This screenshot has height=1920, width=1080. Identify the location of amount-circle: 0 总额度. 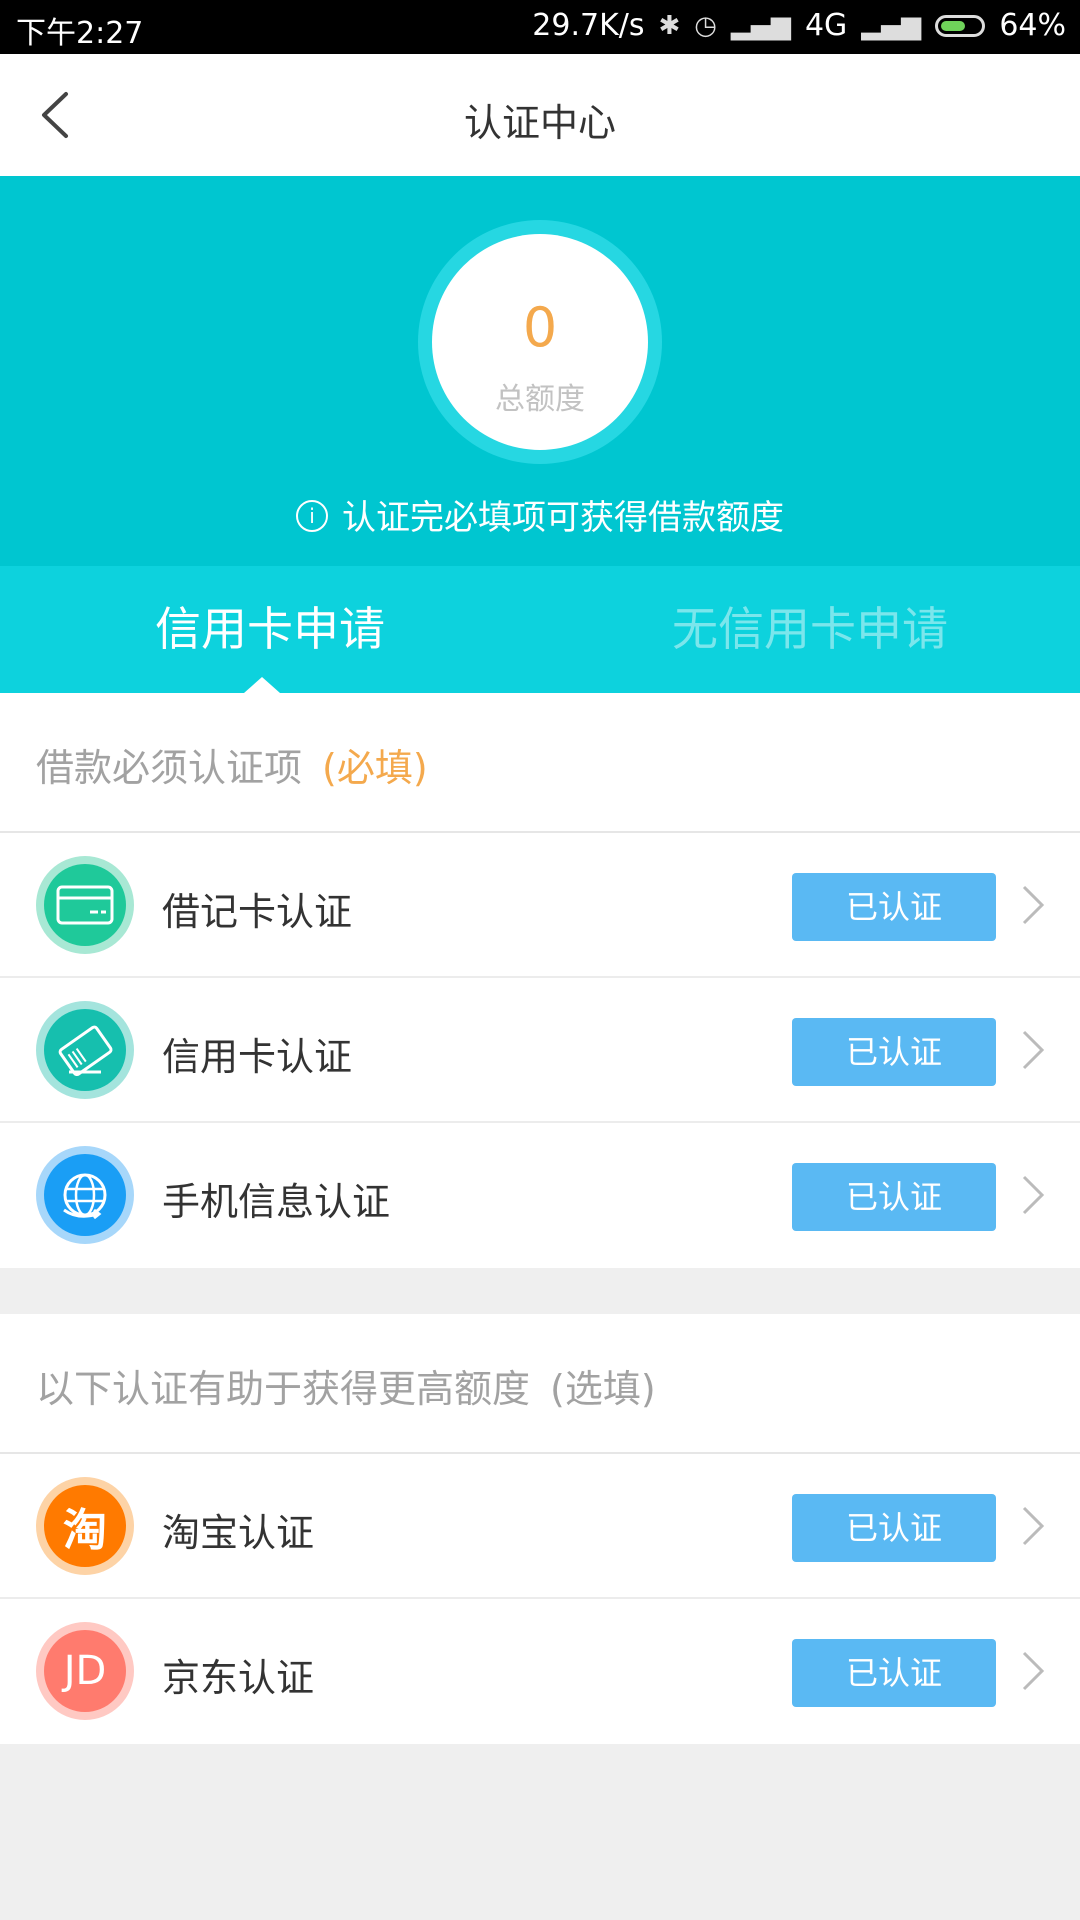
(540, 342).